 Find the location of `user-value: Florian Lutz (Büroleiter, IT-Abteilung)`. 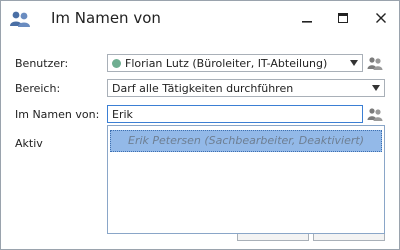

user-value: Florian Lutz (Büroleiter, IT-Abteilung) is located at coordinates (226, 63).